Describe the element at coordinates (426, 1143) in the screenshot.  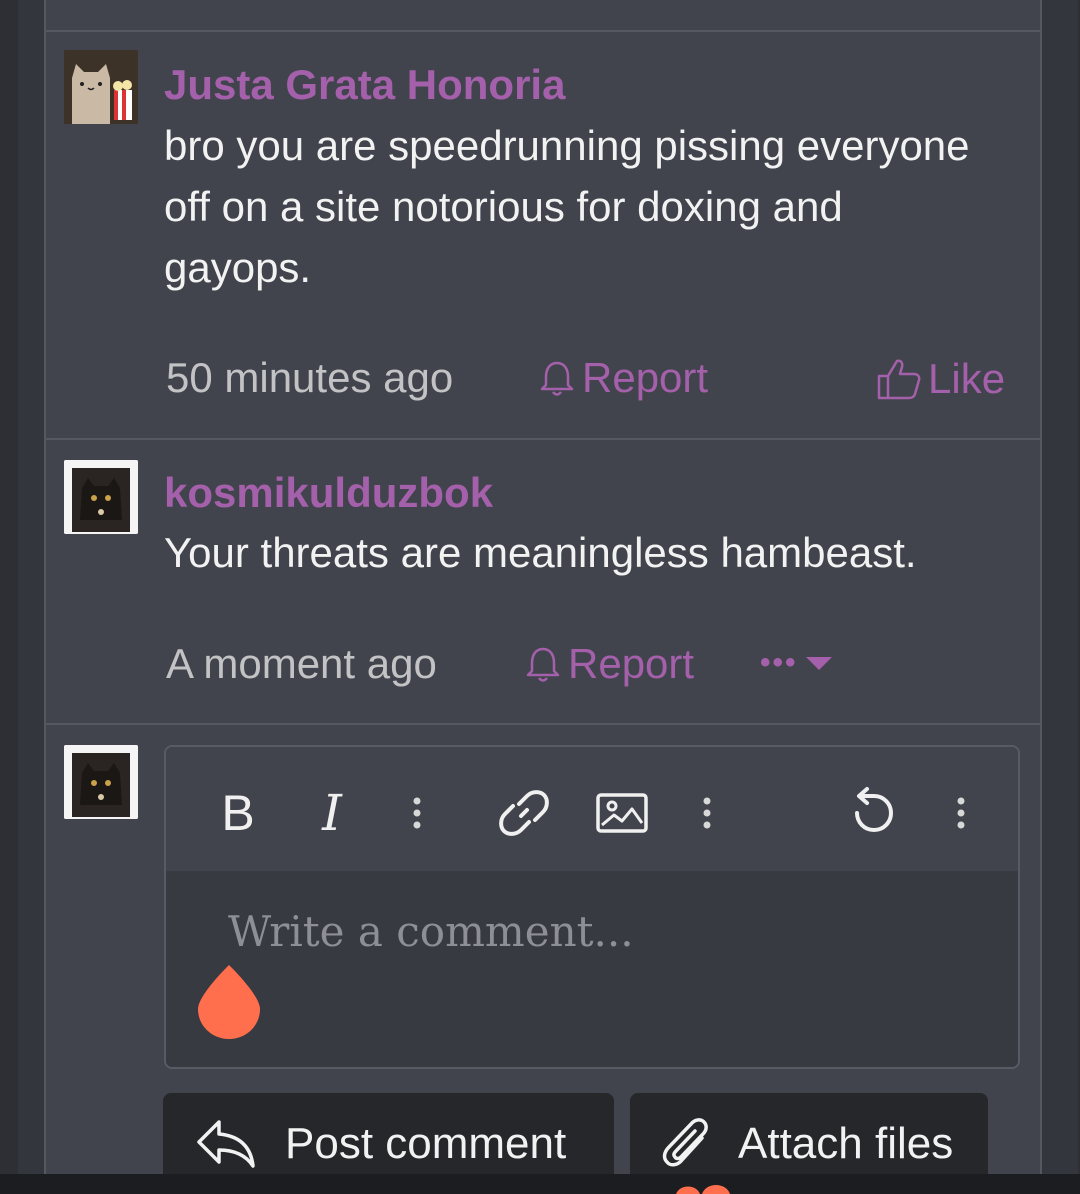
I see `post-comment-label: Post comment` at that location.